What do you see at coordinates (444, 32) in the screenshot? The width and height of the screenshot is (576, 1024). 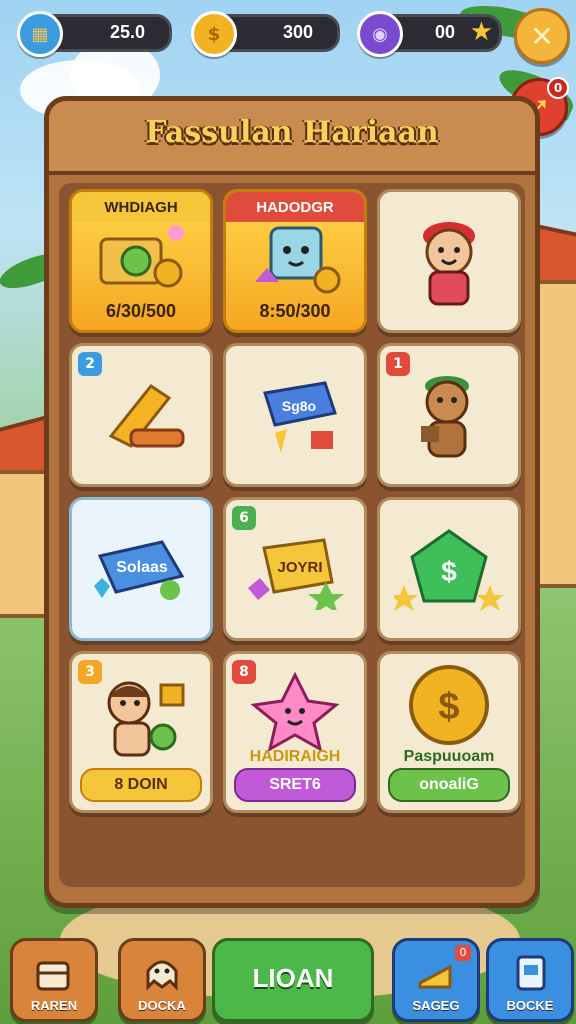 I see `gem-value: 00` at bounding box center [444, 32].